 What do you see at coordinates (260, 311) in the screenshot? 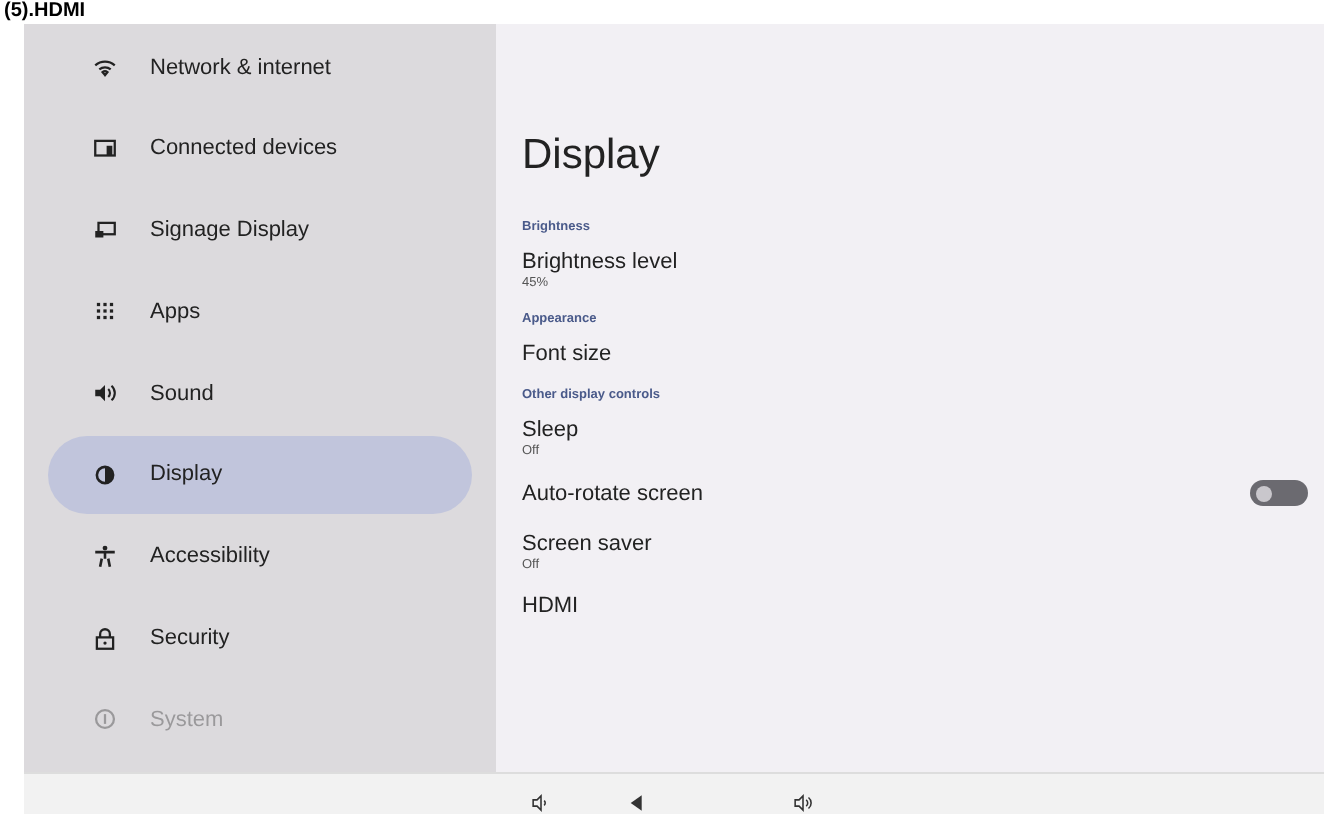
I see `sidebar-item: Apps` at bounding box center [260, 311].